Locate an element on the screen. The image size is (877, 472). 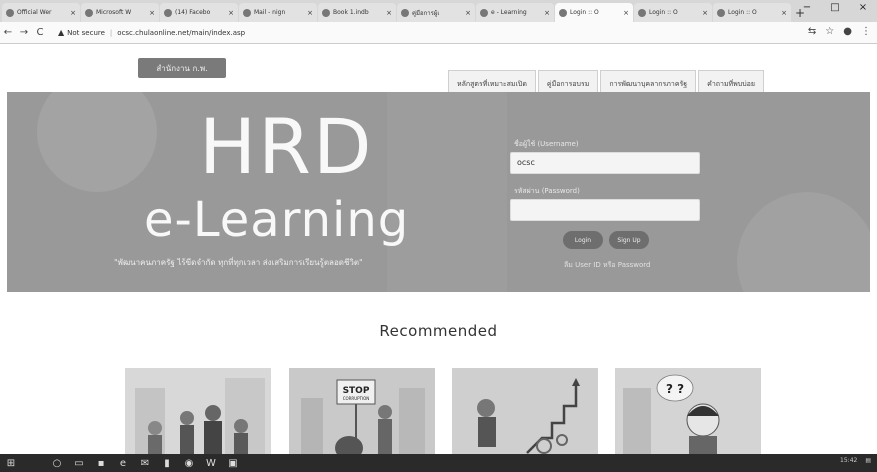
folder-icon: ▪ is located at coordinates (101, 463).